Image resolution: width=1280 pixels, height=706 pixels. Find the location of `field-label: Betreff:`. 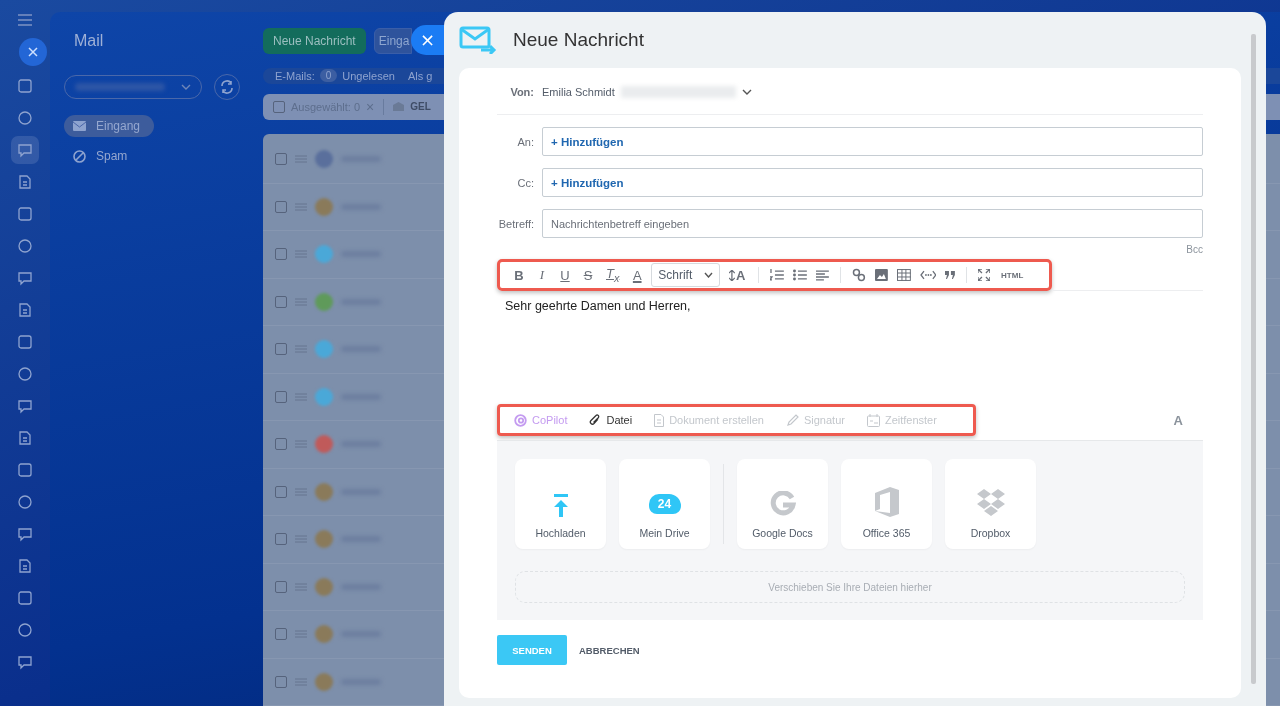

field-label: Betreff: is located at coordinates (515, 223).